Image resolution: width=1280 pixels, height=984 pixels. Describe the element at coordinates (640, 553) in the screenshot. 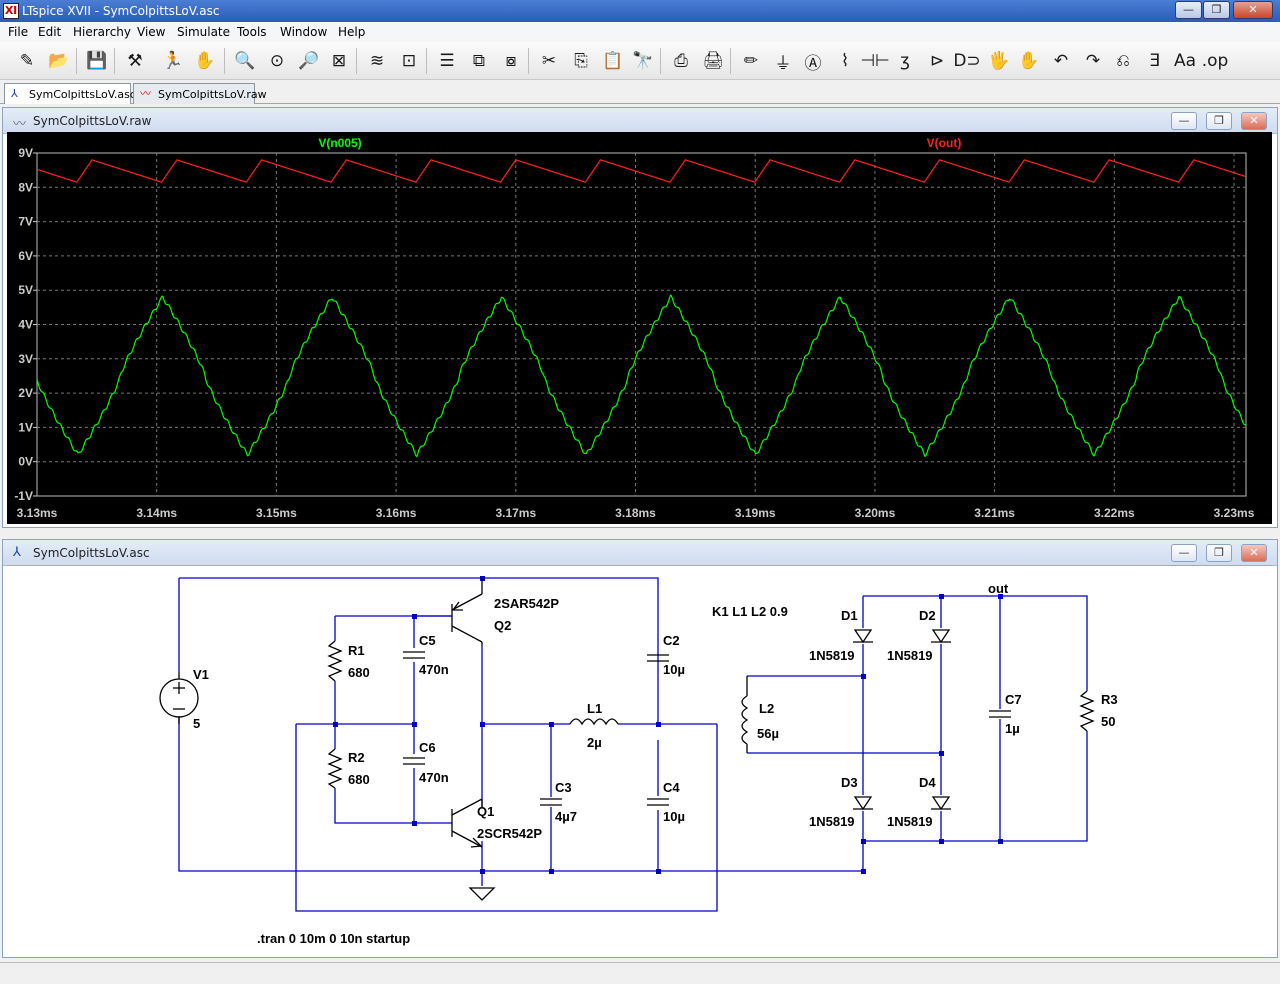

I see `schematic-window-titlebar: ⅄ SymColpittsLoV.asc — ❐ ✕` at that location.